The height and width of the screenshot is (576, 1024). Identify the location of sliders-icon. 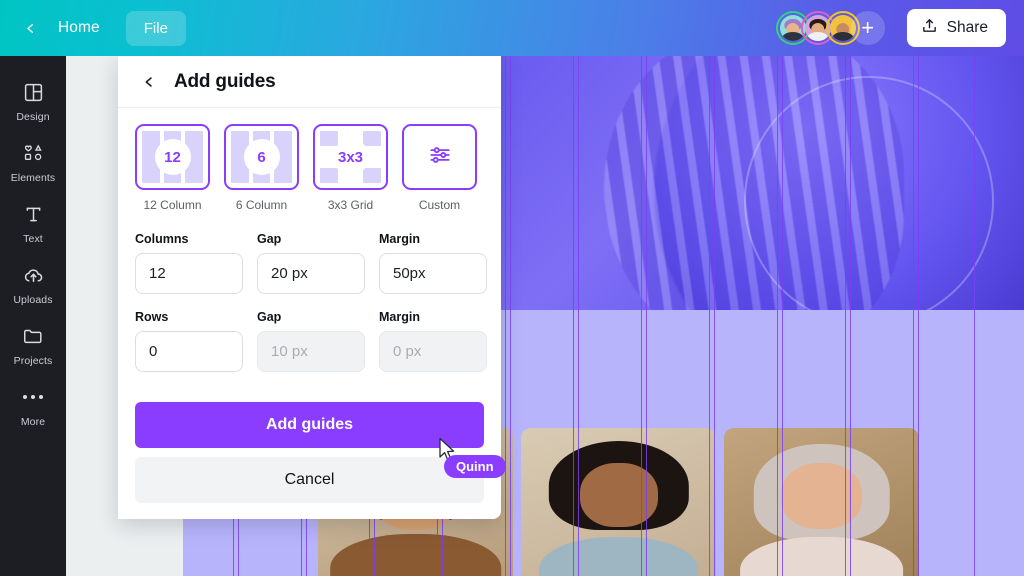
(440, 157).